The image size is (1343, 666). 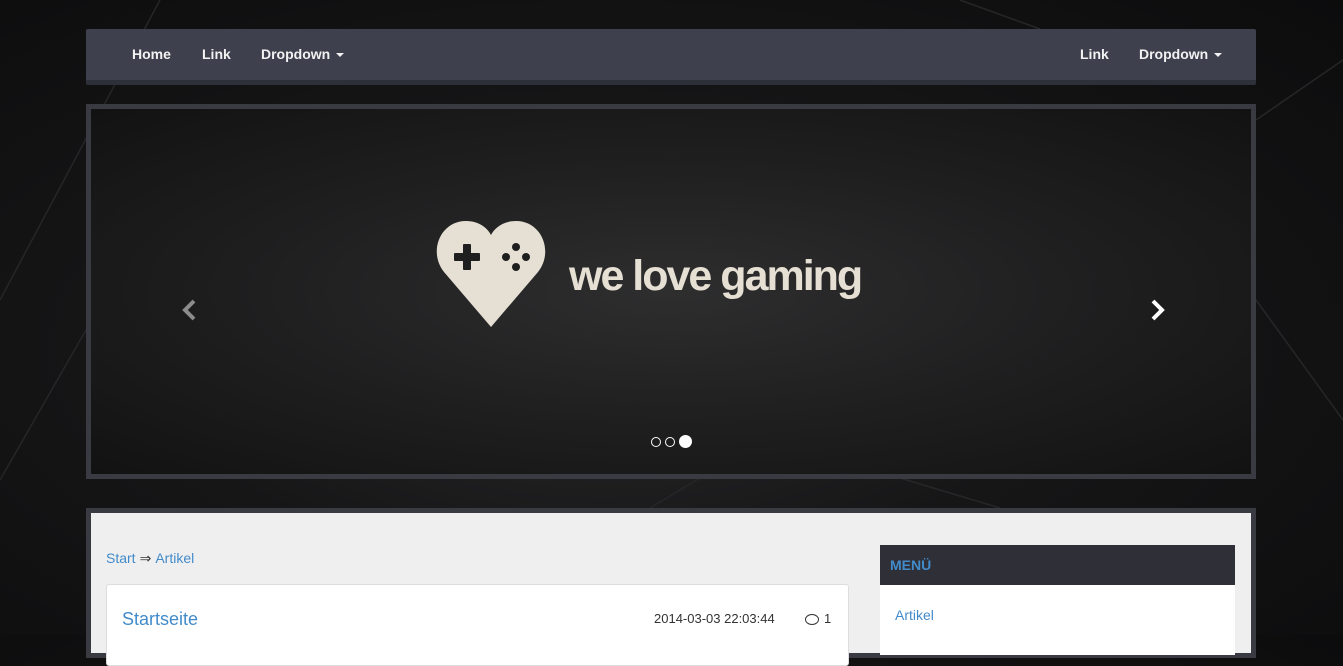 What do you see at coordinates (174, 558) in the screenshot?
I see `breadcrumb-artikel-link: Artikel` at bounding box center [174, 558].